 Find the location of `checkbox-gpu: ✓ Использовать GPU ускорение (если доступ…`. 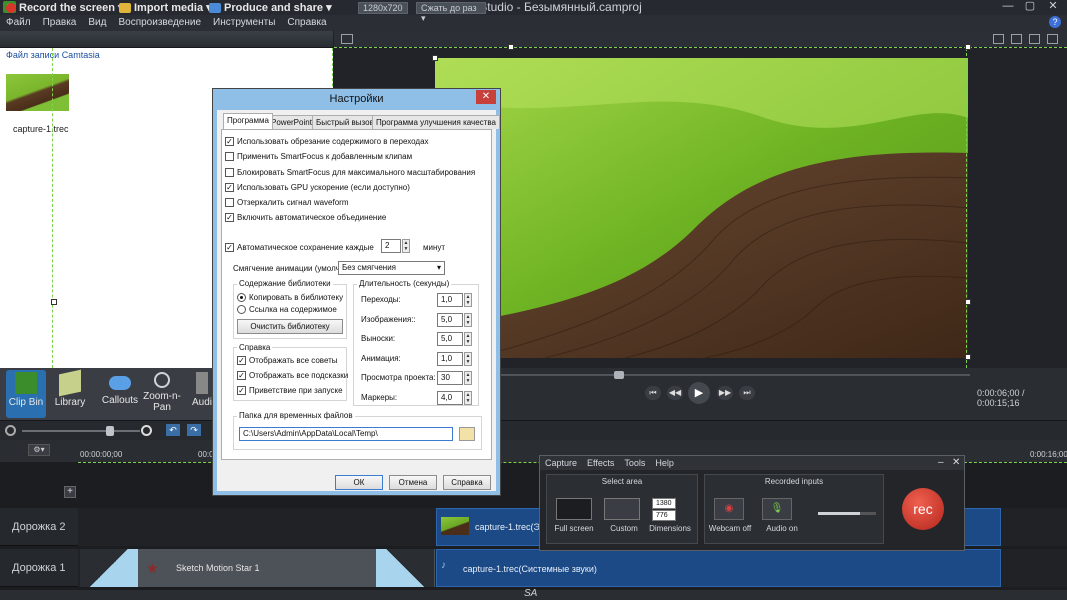

checkbox-gpu: ✓ Использовать GPU ускорение (если доступ… is located at coordinates (317, 187).